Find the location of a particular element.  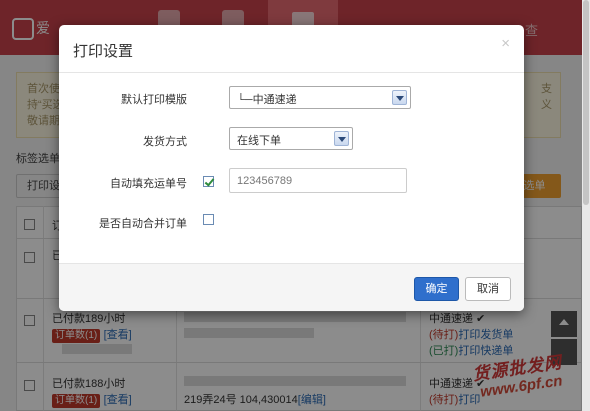

dialog-header: 打印设置 × is located at coordinates (291, 49).